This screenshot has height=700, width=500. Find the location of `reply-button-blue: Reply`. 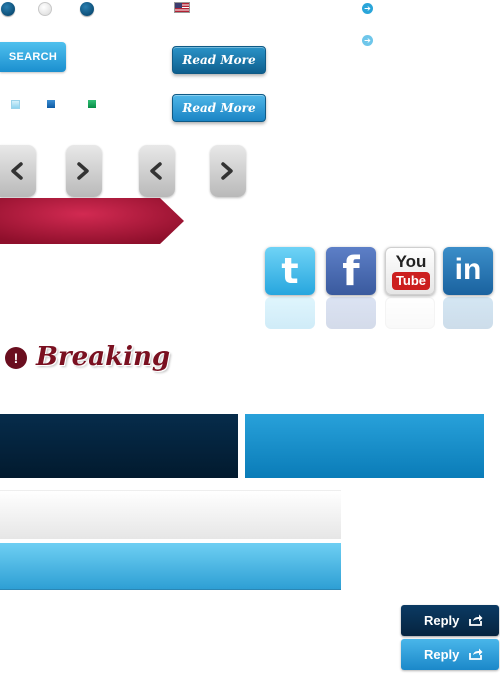

reply-button-blue: Reply is located at coordinates (450, 654).